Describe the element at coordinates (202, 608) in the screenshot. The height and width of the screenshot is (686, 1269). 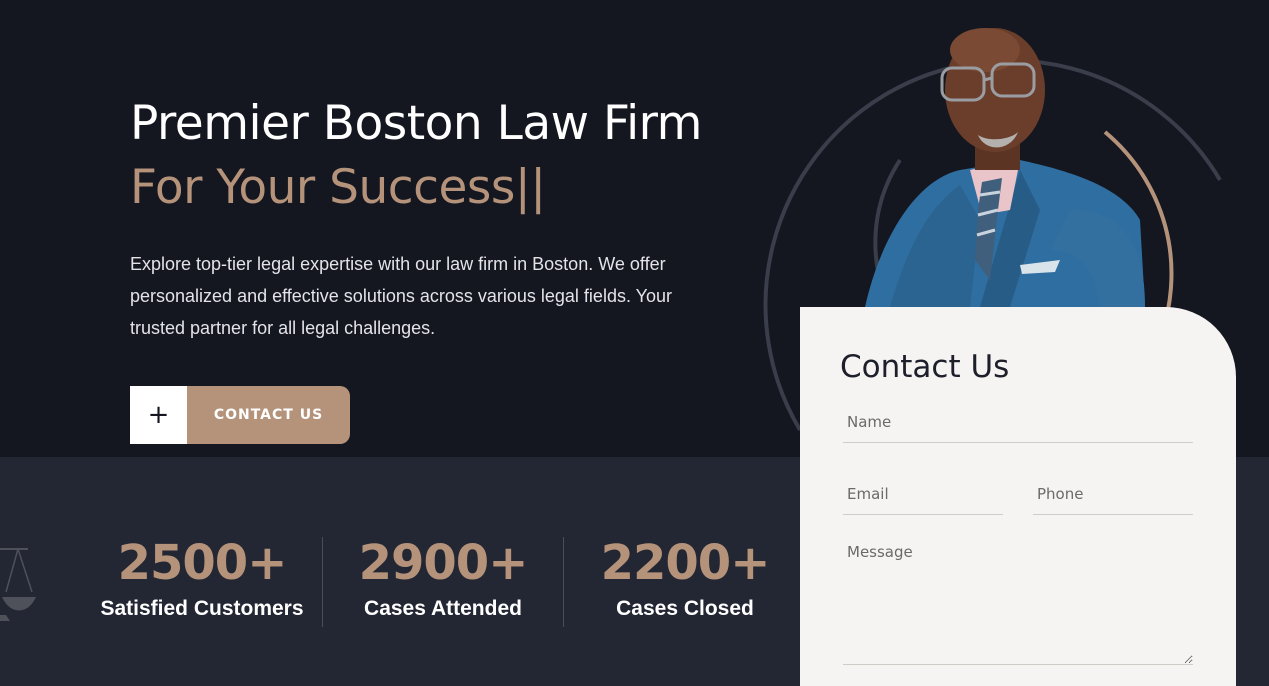
I see `stat-label: Satisfied Customers` at that location.